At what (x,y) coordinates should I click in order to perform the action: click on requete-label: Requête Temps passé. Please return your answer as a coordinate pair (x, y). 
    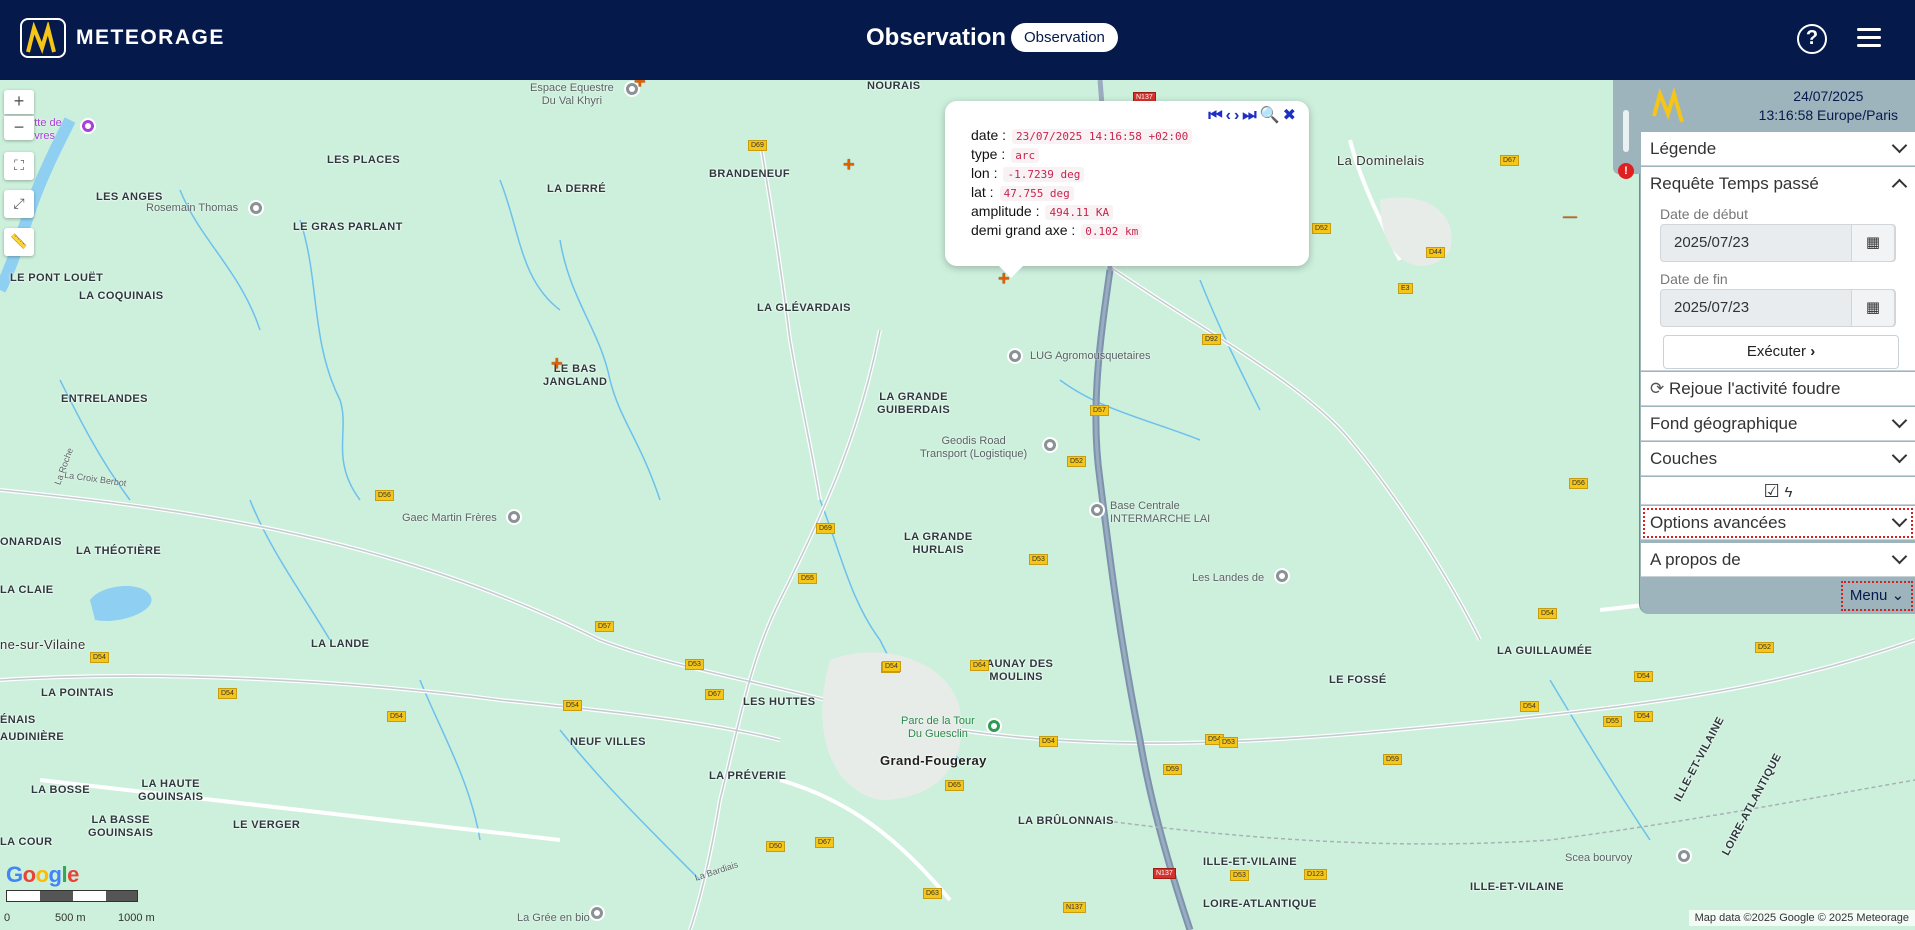
    Looking at the image, I should click on (1734, 183).